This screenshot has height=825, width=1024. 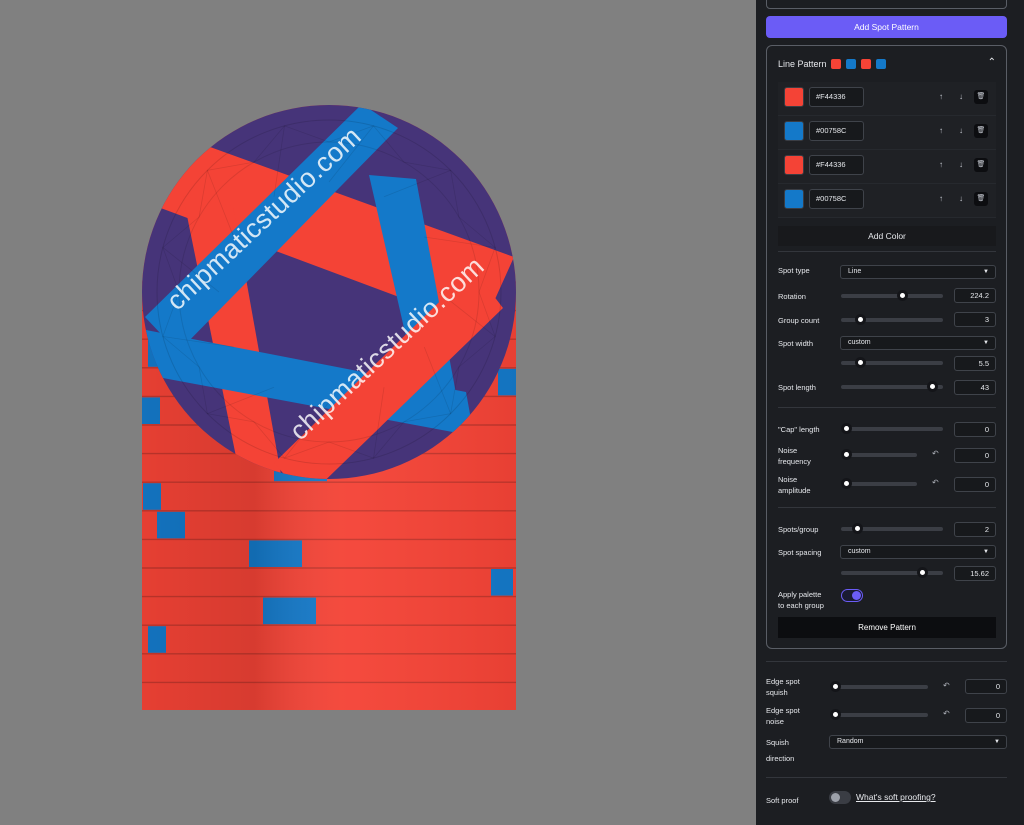 I want to click on spot-length-input: 43, so click(x=975, y=387).